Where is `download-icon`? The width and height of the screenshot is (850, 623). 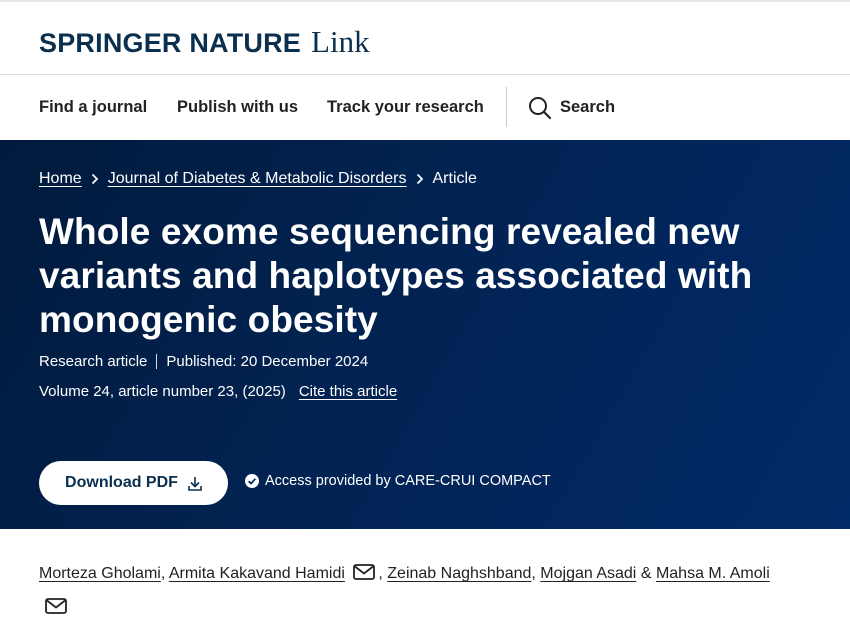 download-icon is located at coordinates (195, 483).